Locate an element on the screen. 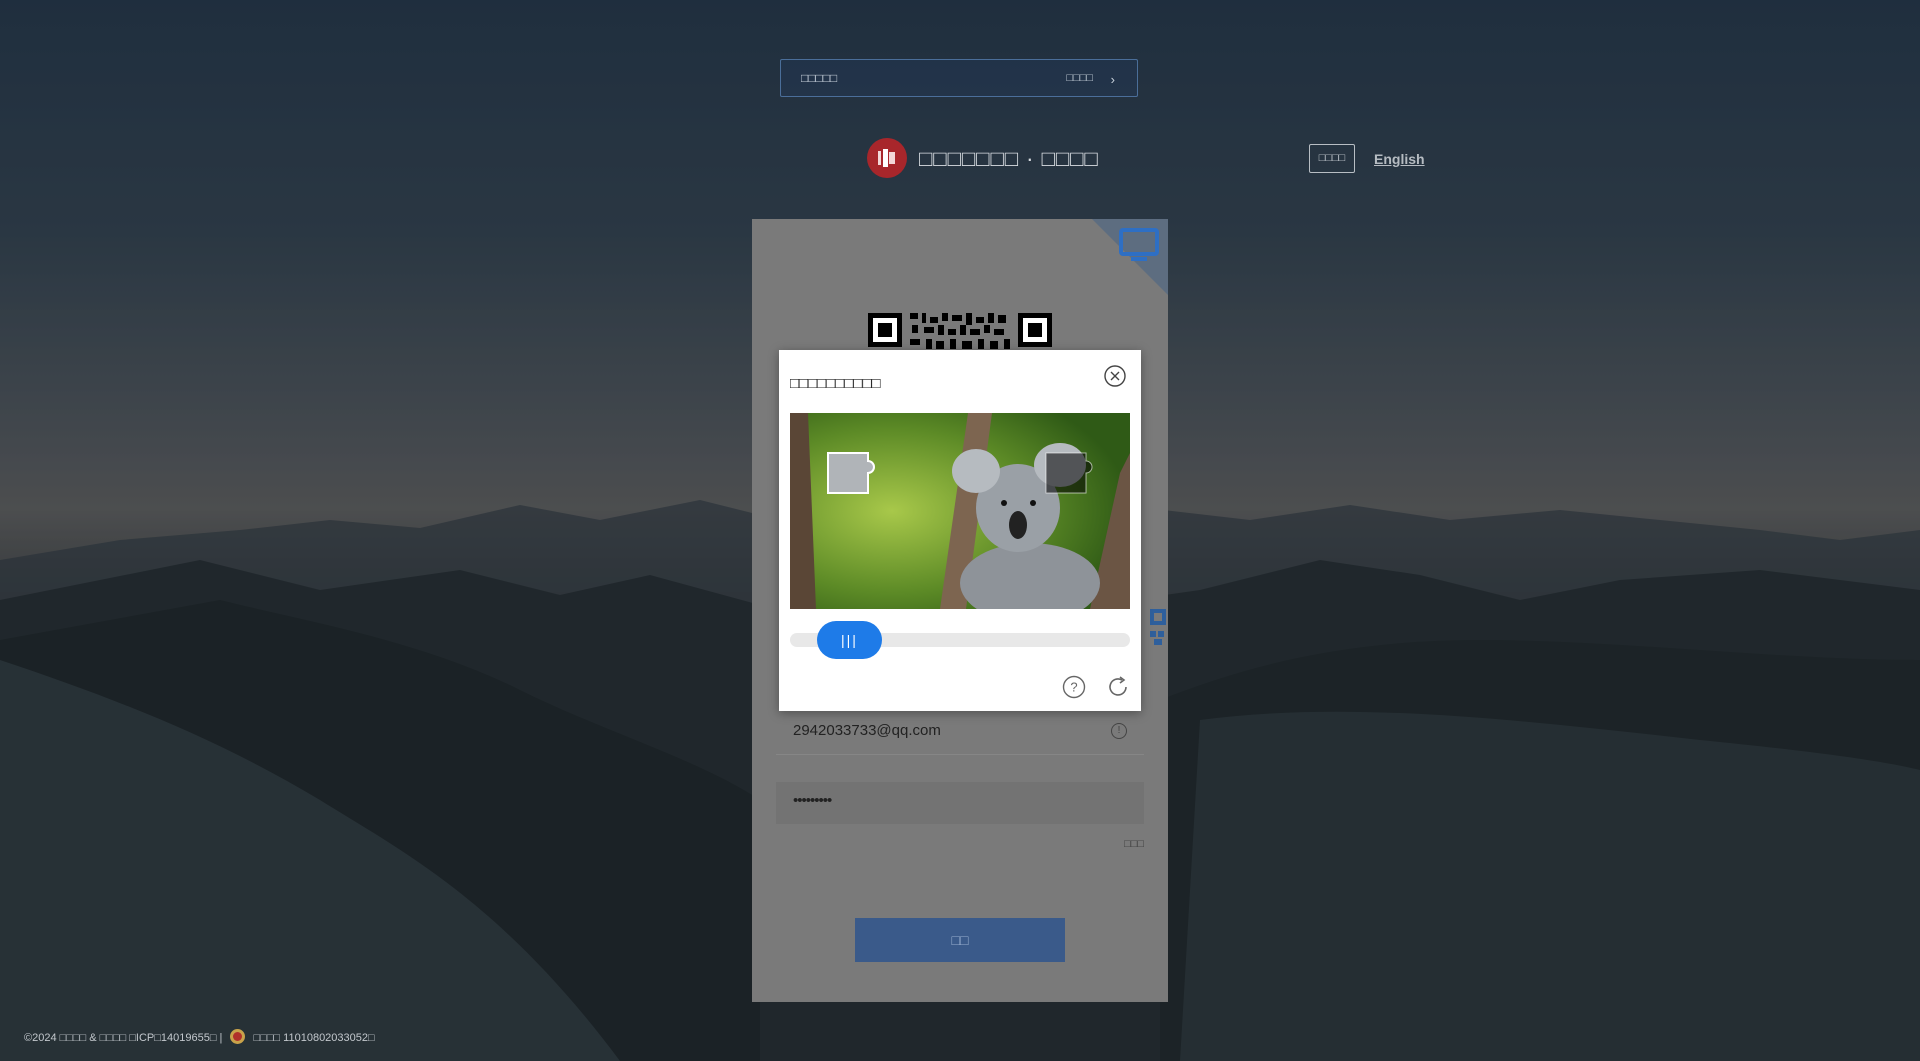 The image size is (1920, 1061). language-english-link: English is located at coordinates (1399, 159).